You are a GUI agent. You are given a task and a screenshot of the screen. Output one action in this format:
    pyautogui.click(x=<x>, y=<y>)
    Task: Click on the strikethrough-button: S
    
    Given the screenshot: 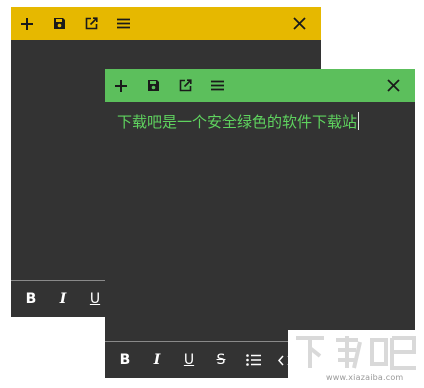 What is the action you would take?
    pyautogui.click(x=221, y=360)
    